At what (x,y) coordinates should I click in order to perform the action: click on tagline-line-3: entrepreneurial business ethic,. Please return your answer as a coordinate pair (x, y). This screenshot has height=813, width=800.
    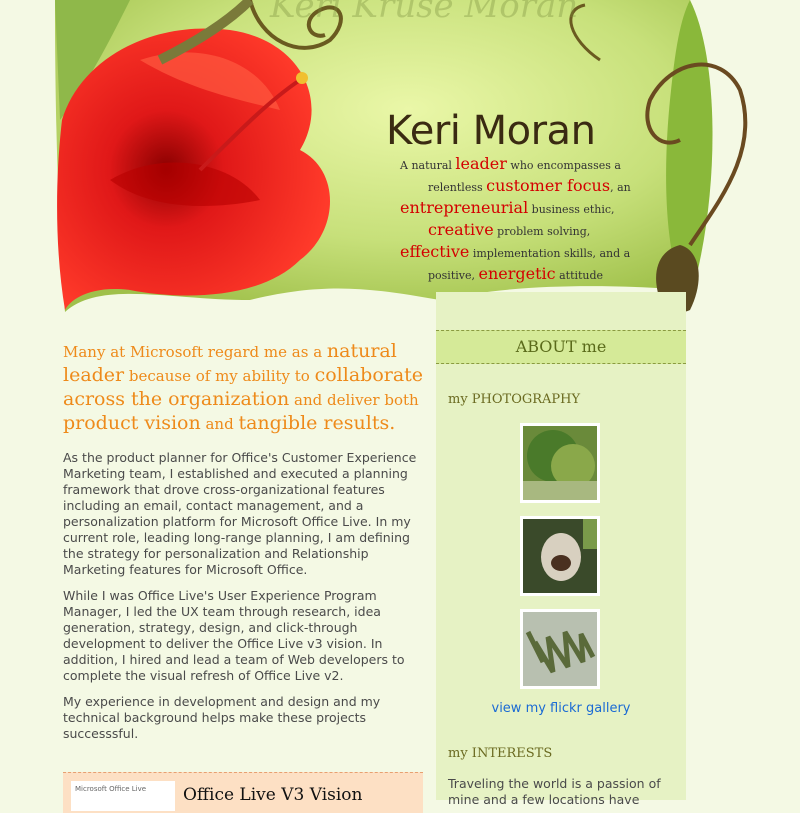
    Looking at the image, I should click on (522, 209).